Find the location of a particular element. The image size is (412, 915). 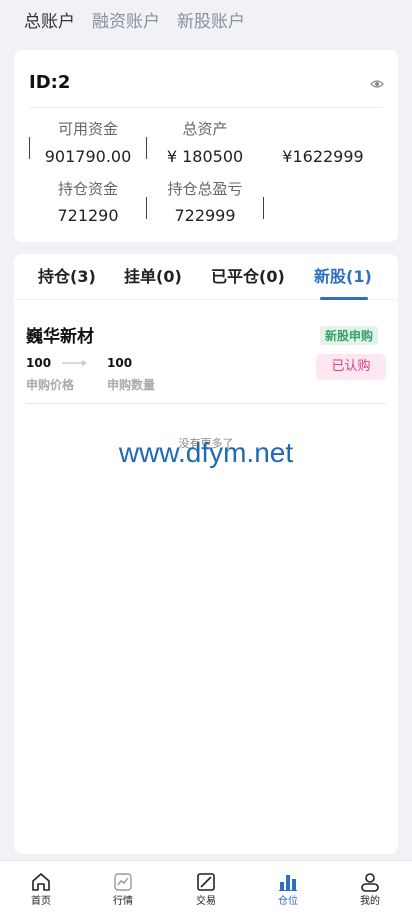

account-id: ID:2 is located at coordinates (50, 82).